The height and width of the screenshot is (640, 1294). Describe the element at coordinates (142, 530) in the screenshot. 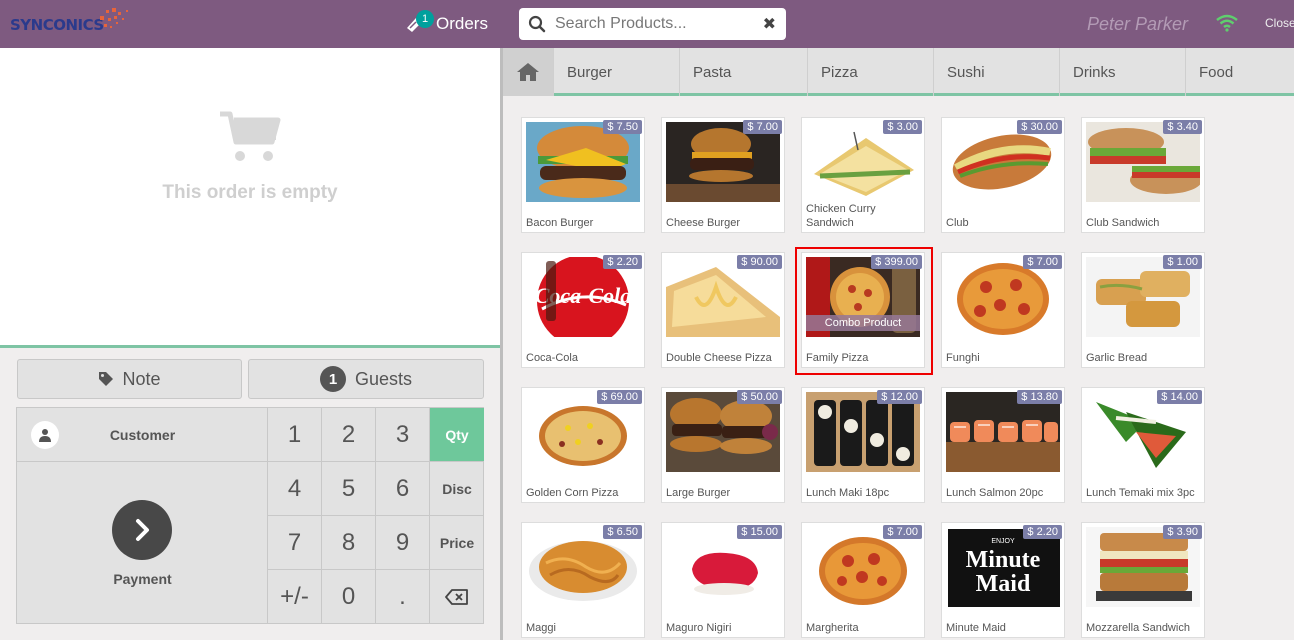

I see `chevron-right-icon` at that location.